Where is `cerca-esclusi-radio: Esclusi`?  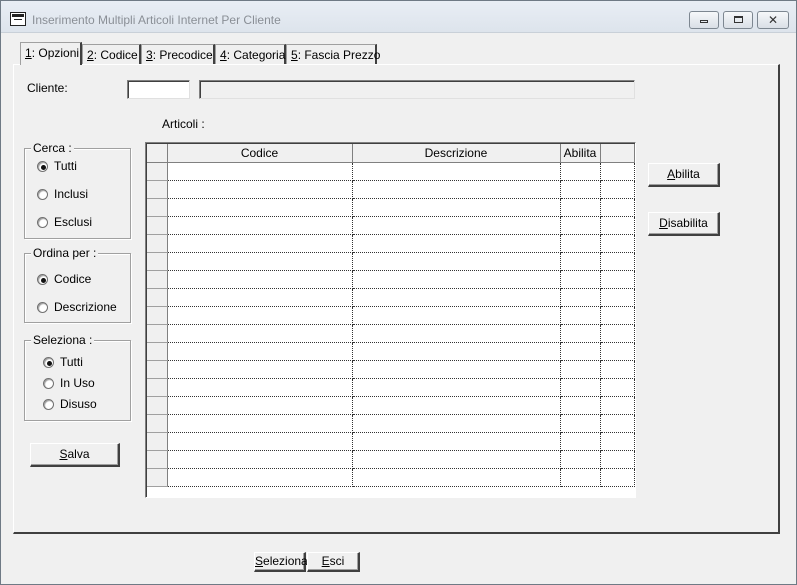
cerca-esclusi-radio: Esclusi is located at coordinates (64, 222).